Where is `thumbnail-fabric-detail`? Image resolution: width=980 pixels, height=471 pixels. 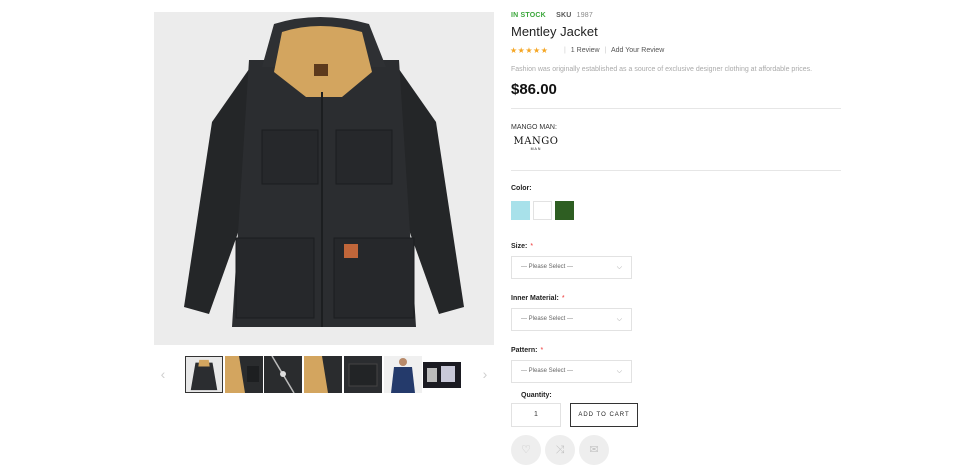
thumbnail-fabric-detail is located at coordinates (244, 374).